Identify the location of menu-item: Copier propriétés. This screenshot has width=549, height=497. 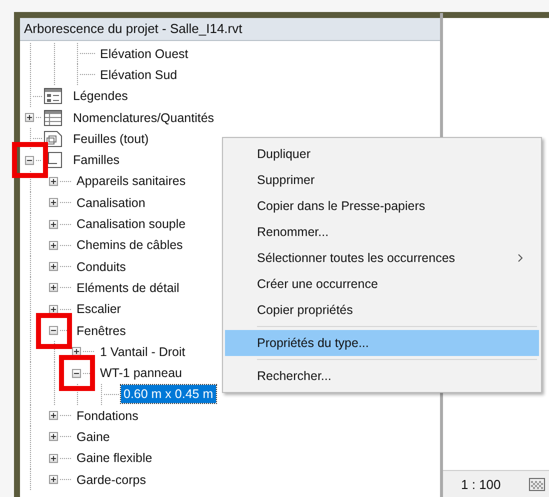
(382, 310).